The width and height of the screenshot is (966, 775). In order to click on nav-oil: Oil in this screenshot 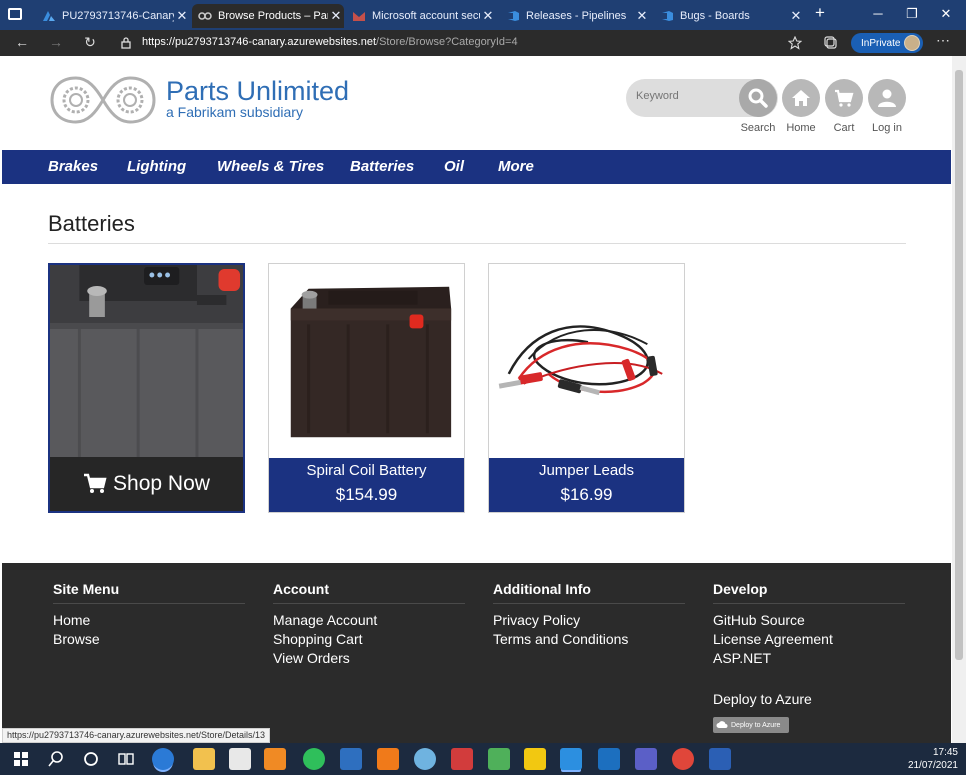, I will do `click(454, 166)`.